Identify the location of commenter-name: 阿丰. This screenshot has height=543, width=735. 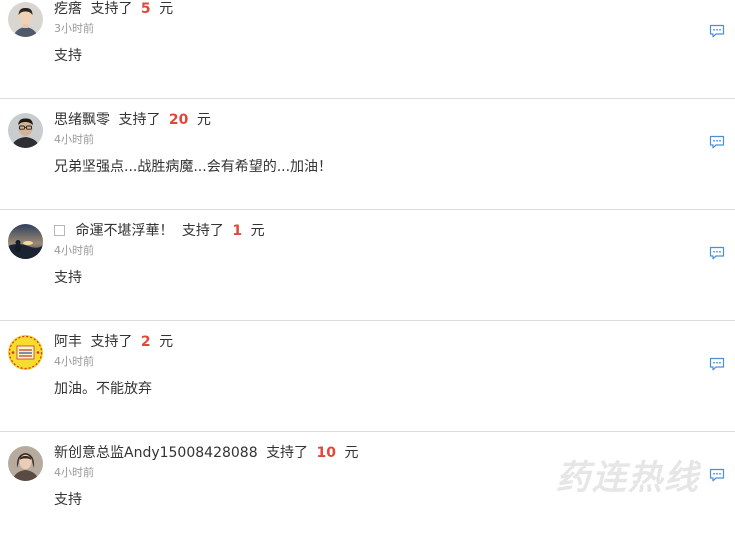
(68, 342).